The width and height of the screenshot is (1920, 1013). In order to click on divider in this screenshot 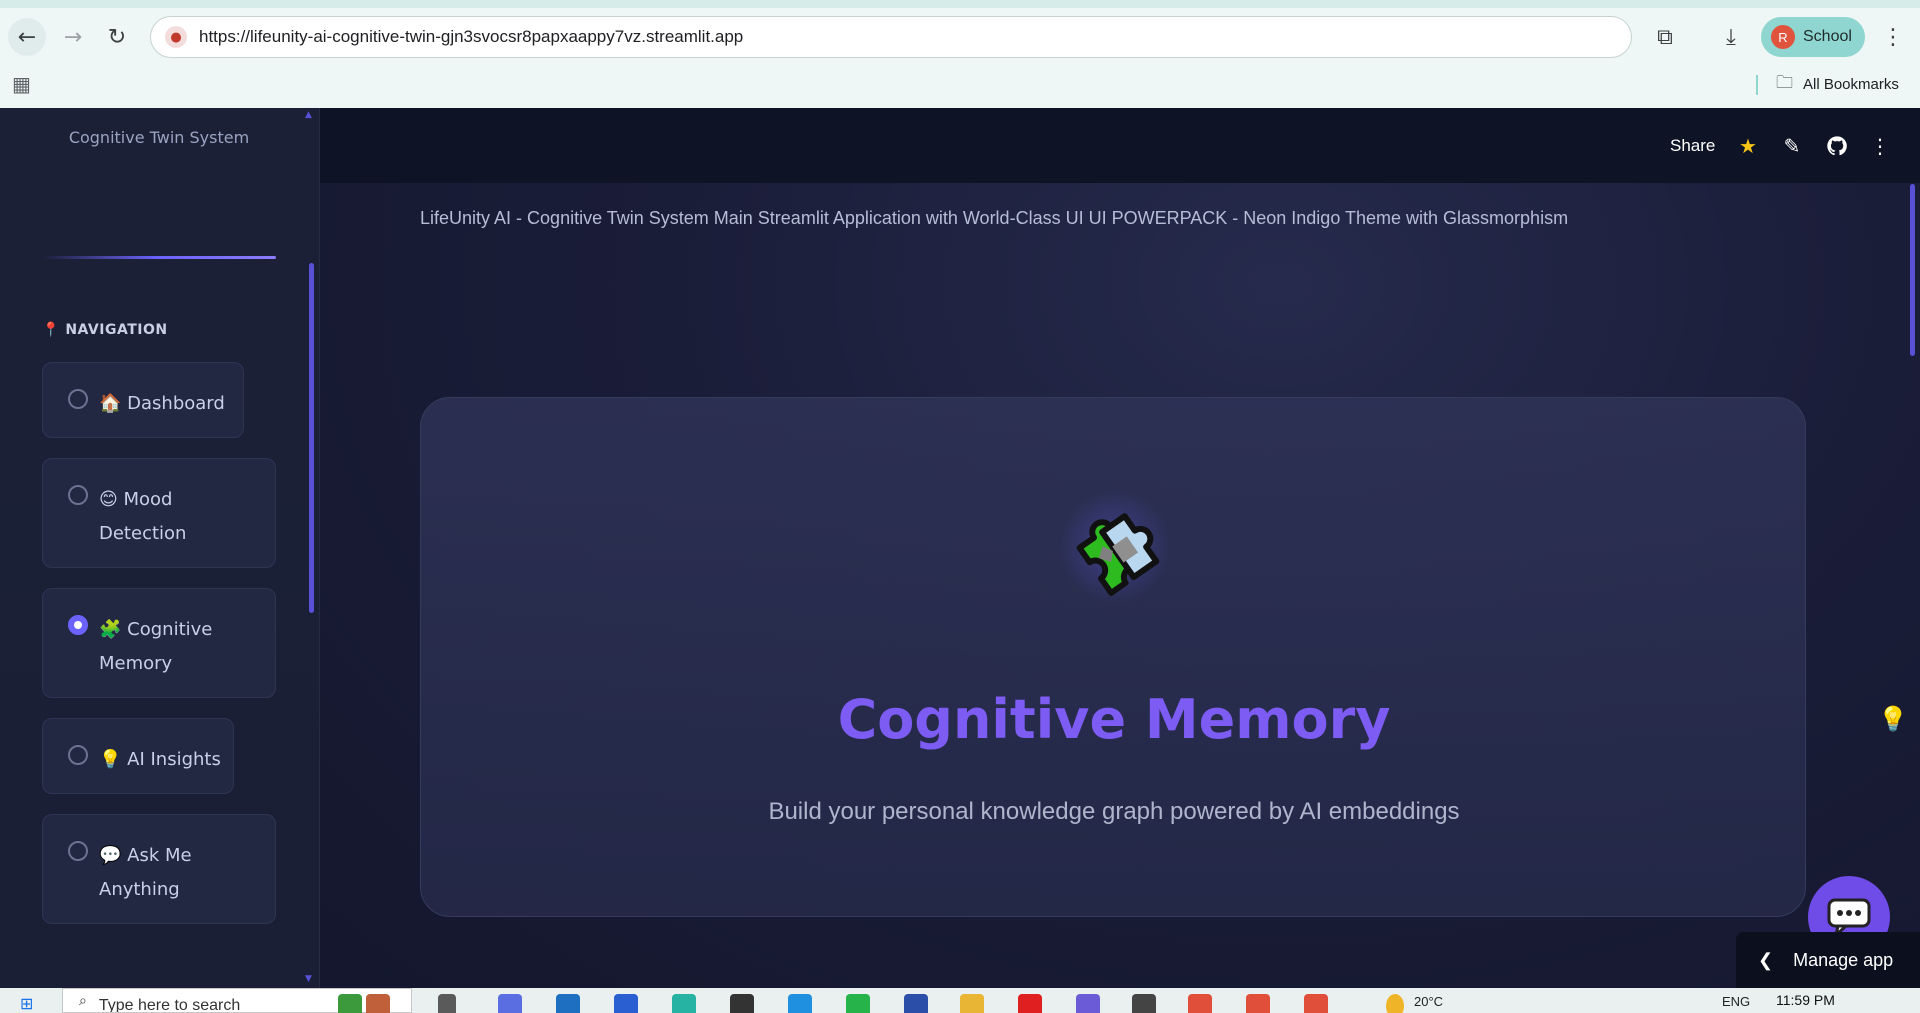, I will do `click(1757, 84)`.